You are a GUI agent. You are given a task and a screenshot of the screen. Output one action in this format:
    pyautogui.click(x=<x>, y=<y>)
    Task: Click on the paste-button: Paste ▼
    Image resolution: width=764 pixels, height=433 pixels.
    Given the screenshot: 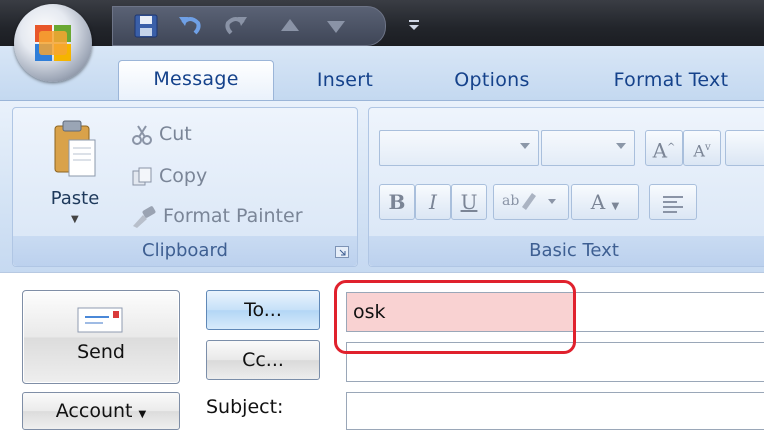 What is the action you would take?
    pyautogui.click(x=75, y=175)
    